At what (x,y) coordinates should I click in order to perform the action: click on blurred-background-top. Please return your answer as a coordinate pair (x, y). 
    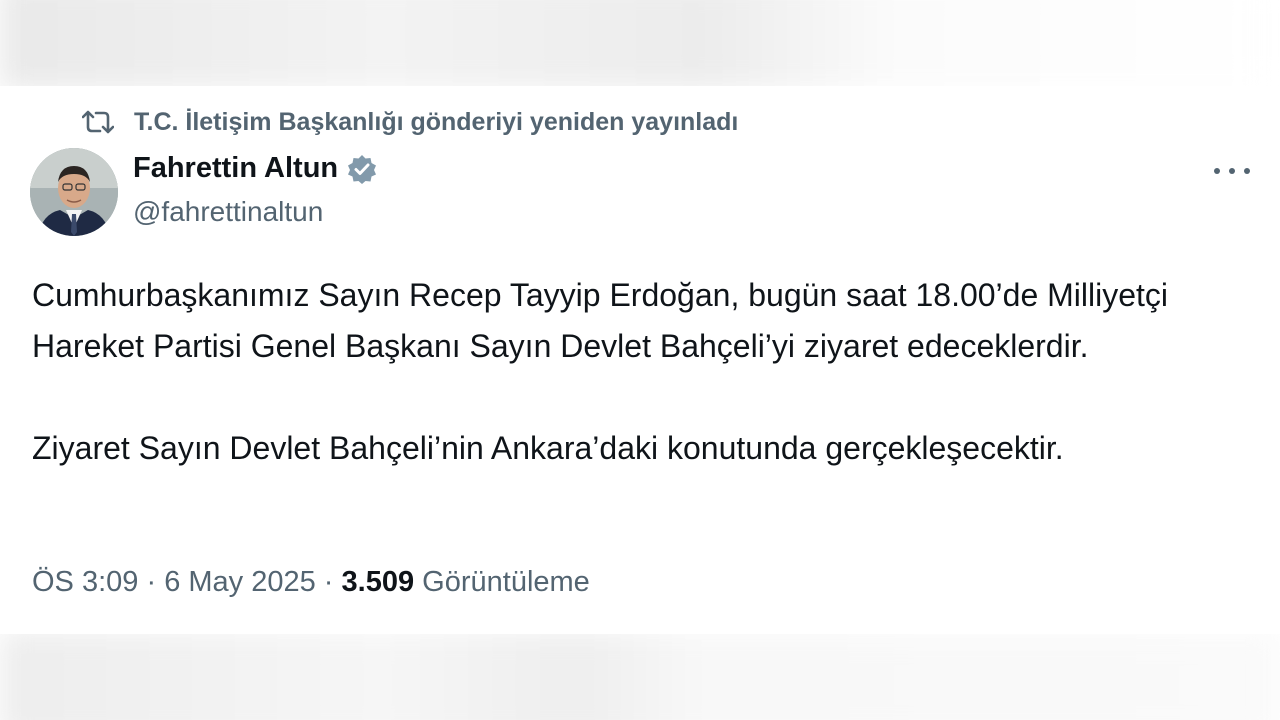
    Looking at the image, I should click on (640, 45).